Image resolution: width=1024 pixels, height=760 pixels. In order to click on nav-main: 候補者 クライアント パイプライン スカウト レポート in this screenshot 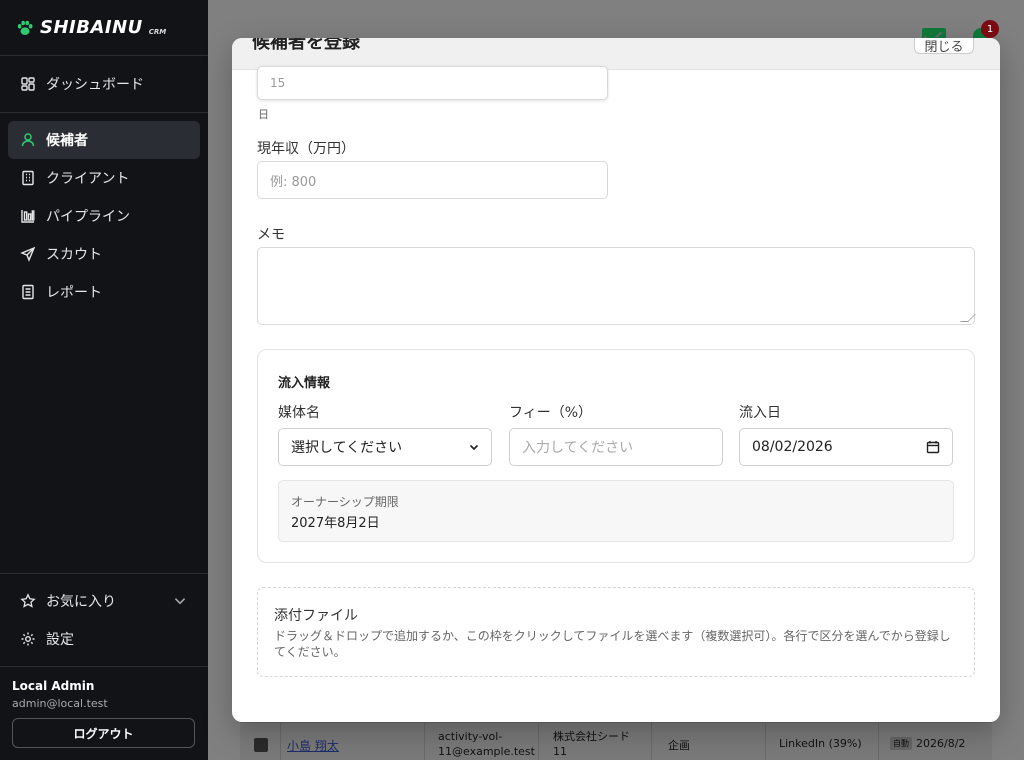, I will do `click(104, 343)`.